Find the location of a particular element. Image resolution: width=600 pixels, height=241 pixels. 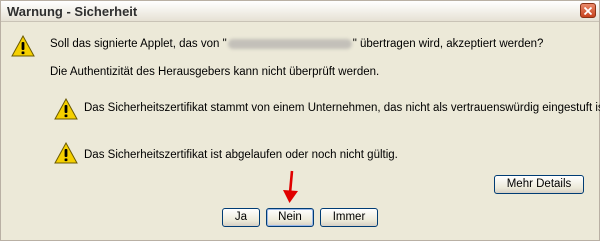

blurred-publisher-name is located at coordinates (289, 43).